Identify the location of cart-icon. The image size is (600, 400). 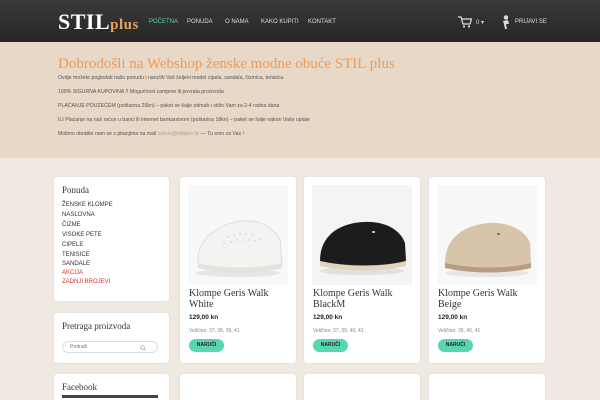
(465, 22).